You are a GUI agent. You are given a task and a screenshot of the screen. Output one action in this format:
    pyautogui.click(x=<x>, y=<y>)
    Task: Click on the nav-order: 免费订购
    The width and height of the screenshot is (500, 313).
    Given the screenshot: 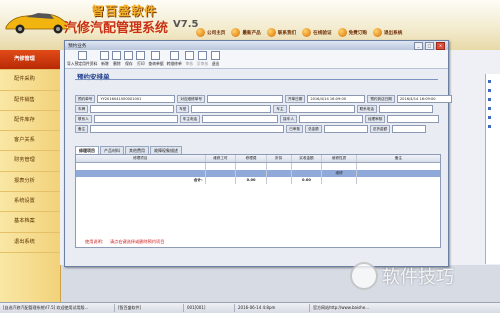 What is the action you would take?
    pyautogui.click(x=352, y=32)
    